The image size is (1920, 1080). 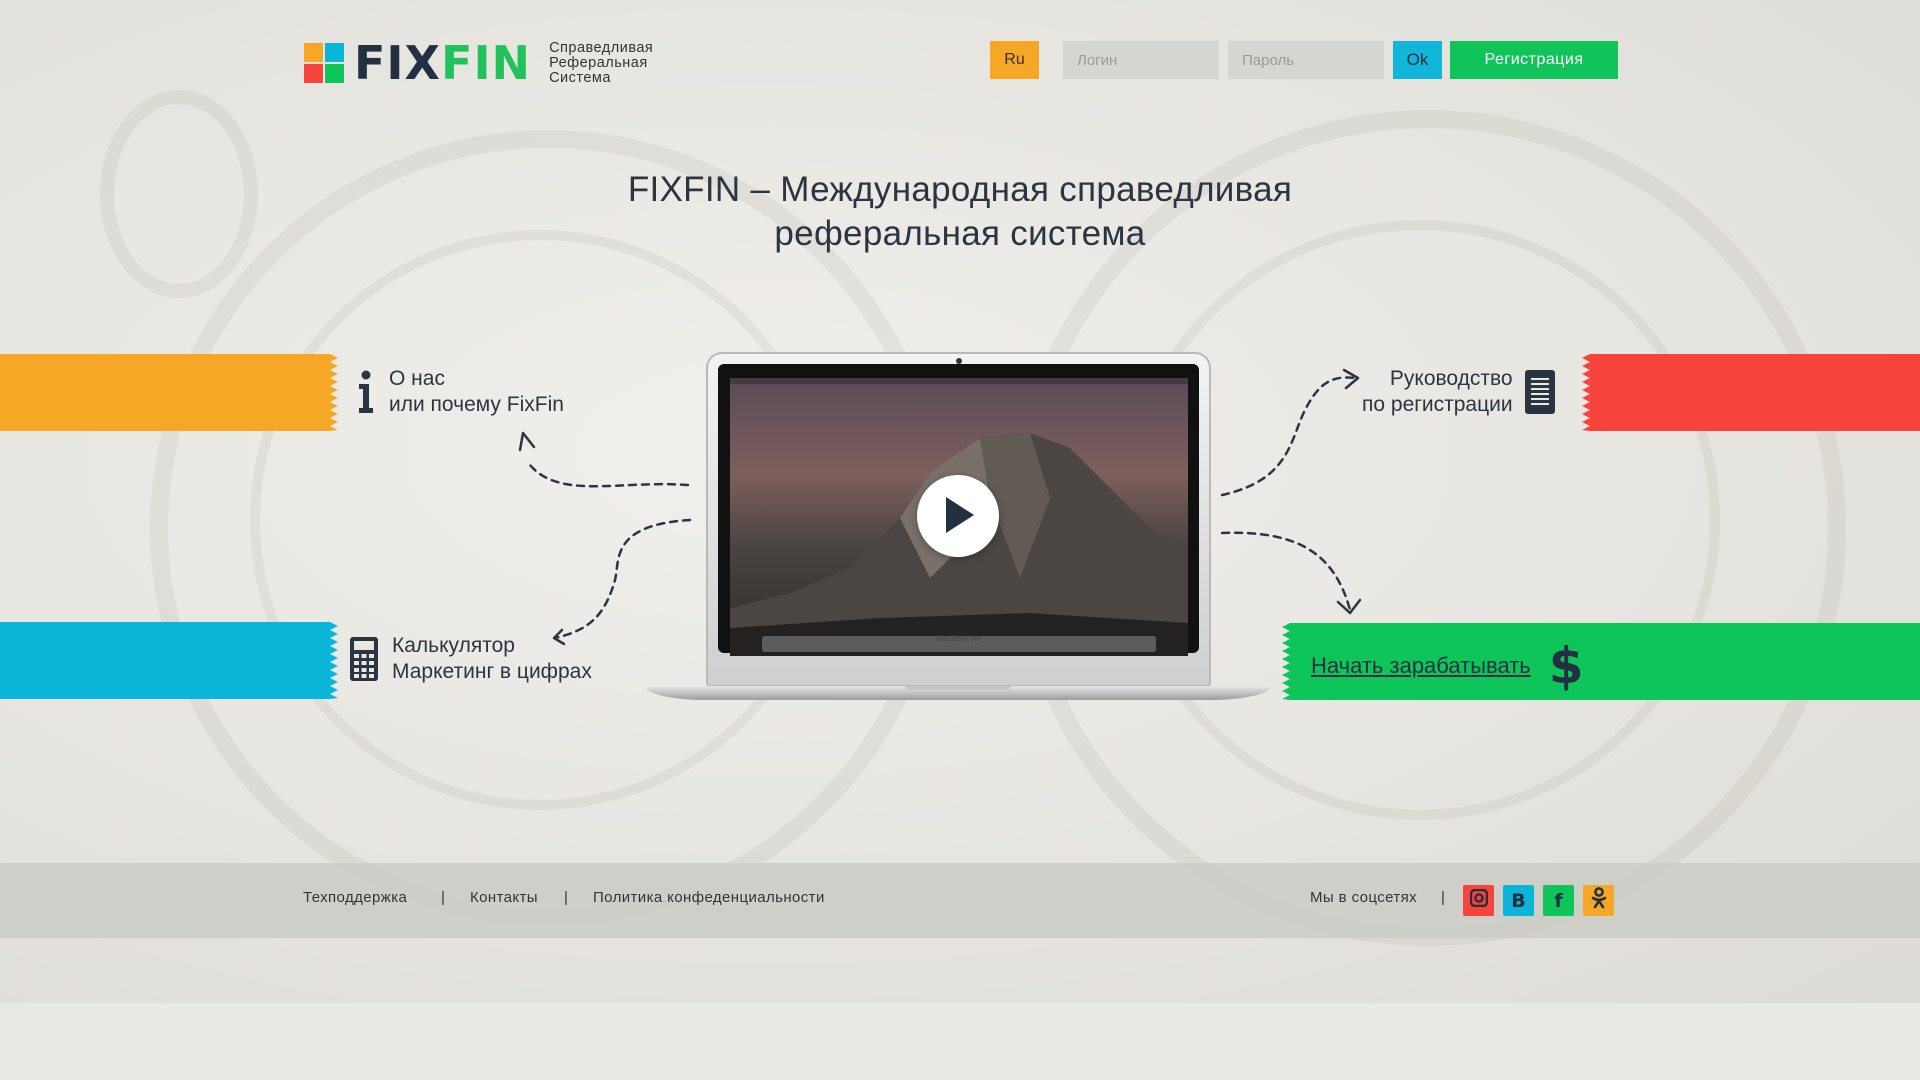 What do you see at coordinates (580, 77) in the screenshot?
I see `tagline-line: Система` at bounding box center [580, 77].